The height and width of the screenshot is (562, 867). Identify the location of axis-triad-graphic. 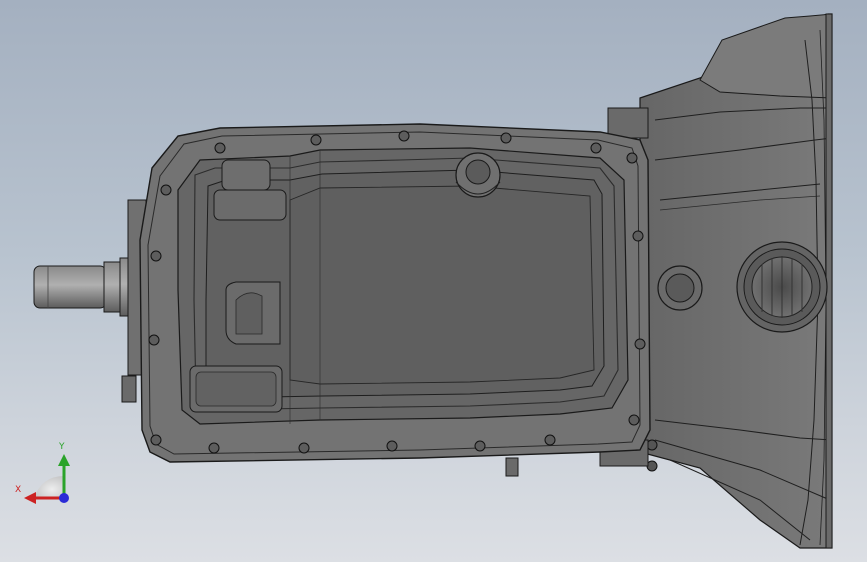
(47, 479).